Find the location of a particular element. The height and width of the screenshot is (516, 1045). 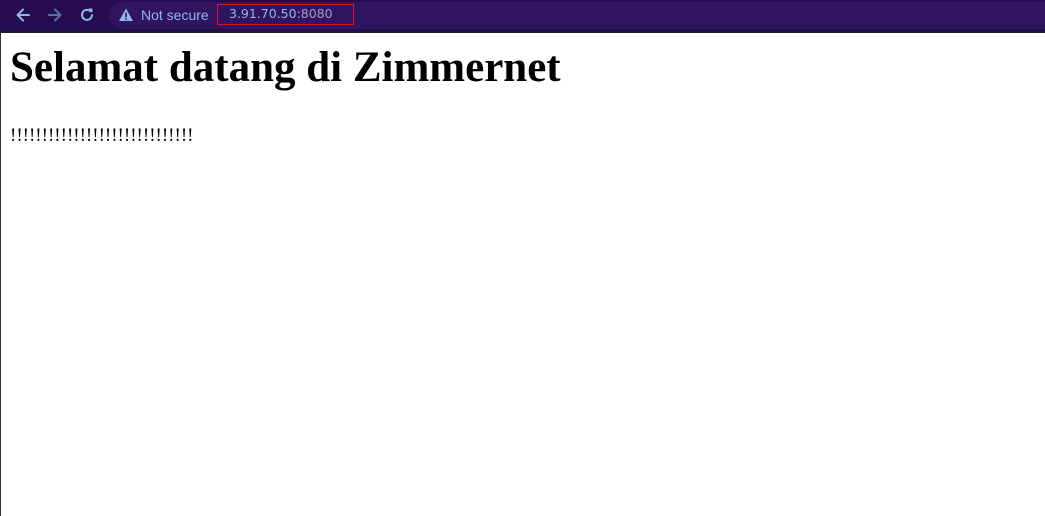

arrow-left-icon is located at coordinates (23, 15).